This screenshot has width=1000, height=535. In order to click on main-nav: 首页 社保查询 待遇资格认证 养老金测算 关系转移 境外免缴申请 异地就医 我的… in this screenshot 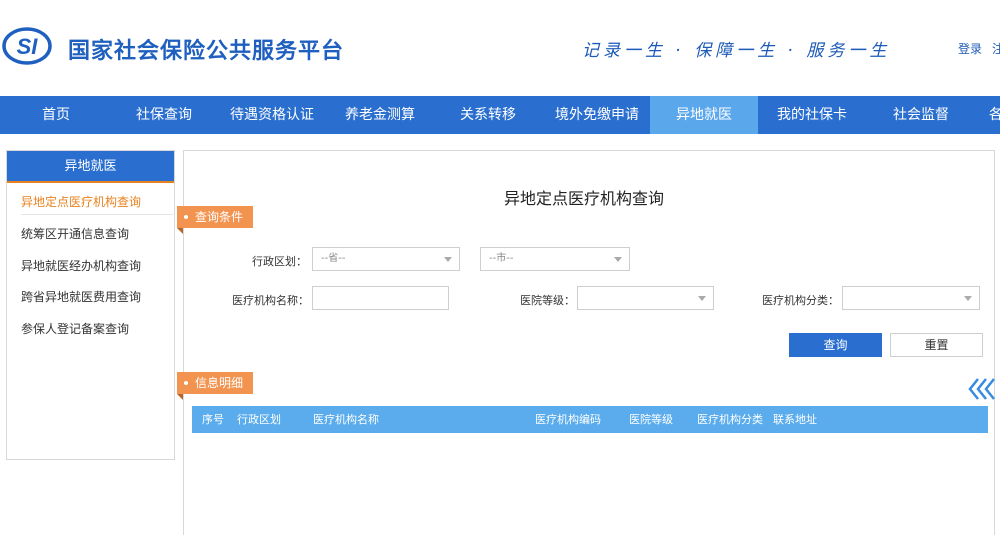, I will do `click(500, 115)`.